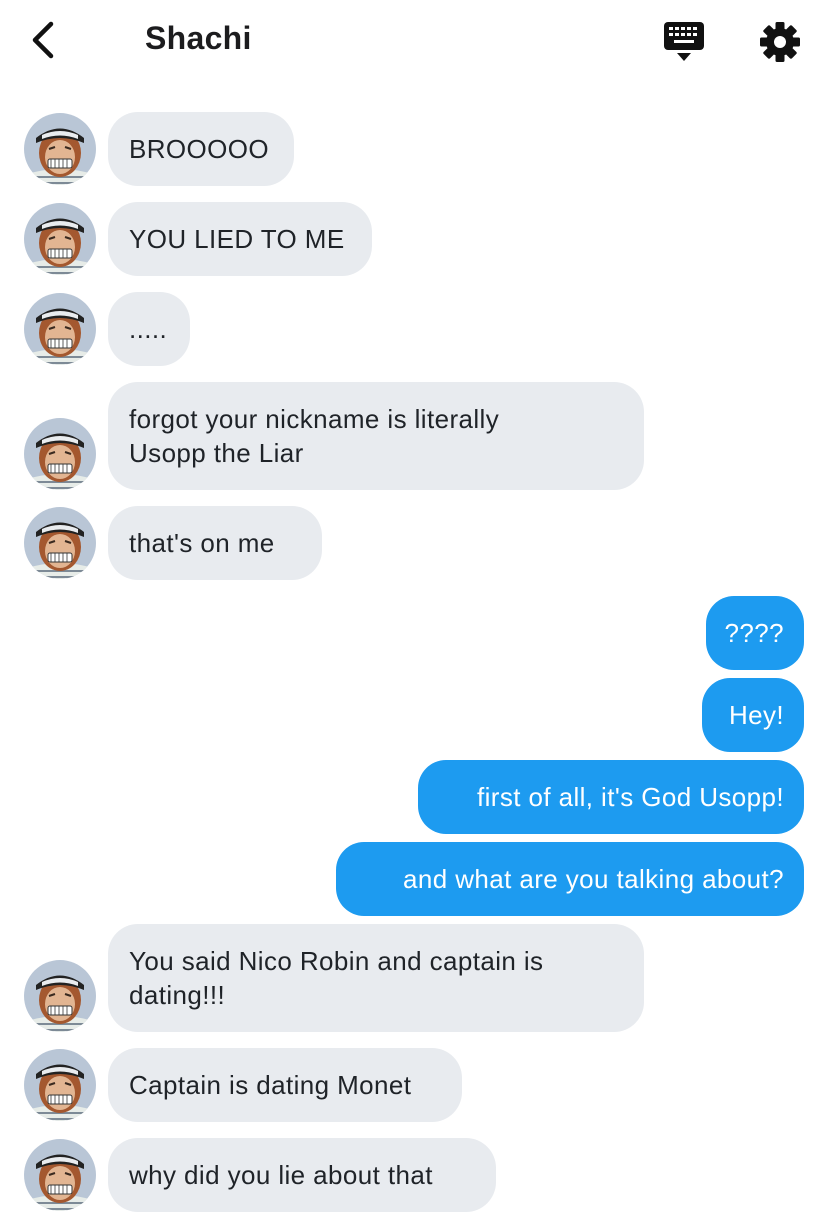 Image resolution: width=828 pixels, height=1220 pixels. What do you see at coordinates (201, 149) in the screenshot?
I see `message-bubble: BROOOOO` at bounding box center [201, 149].